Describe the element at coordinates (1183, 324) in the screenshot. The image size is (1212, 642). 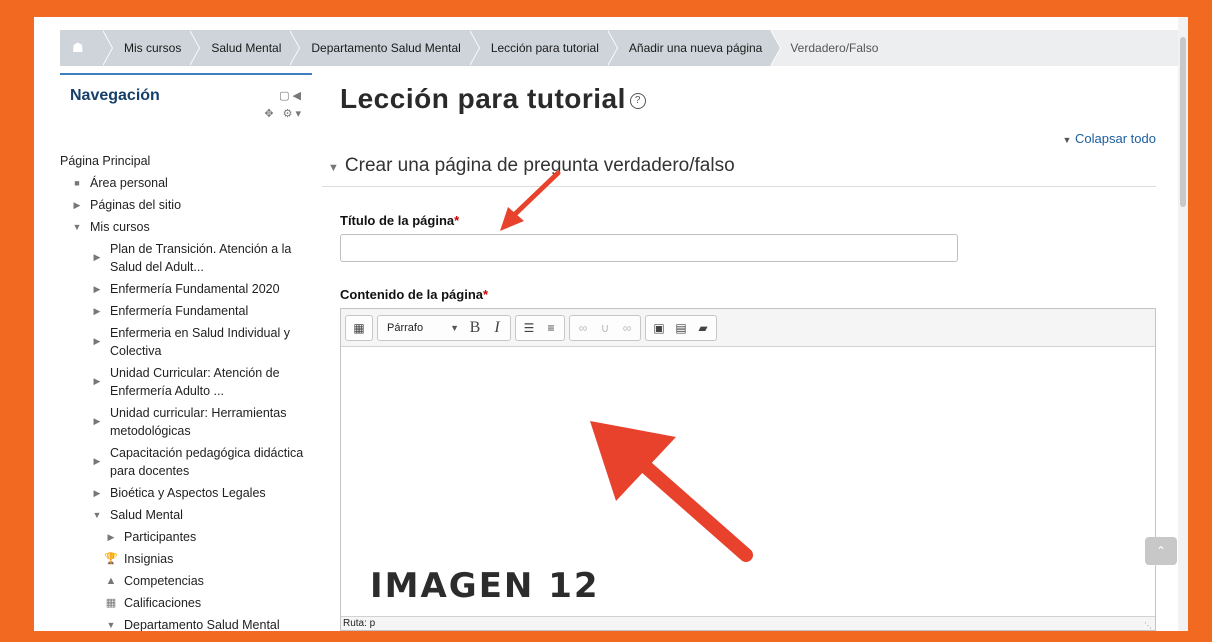
I see `page-scrollbar` at that location.